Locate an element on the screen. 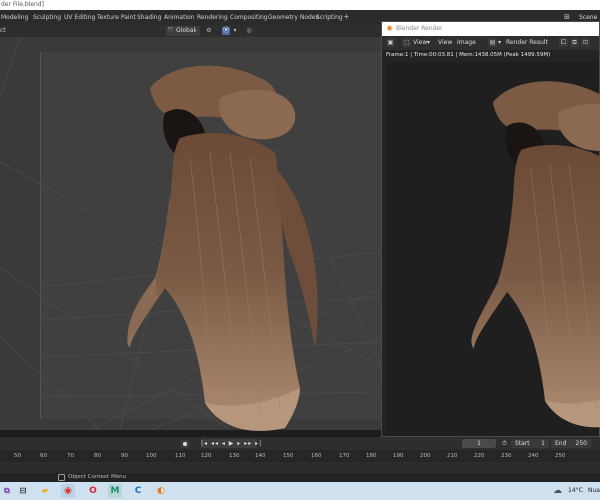  file-explorer-icon: ▰ is located at coordinates (45, 491).